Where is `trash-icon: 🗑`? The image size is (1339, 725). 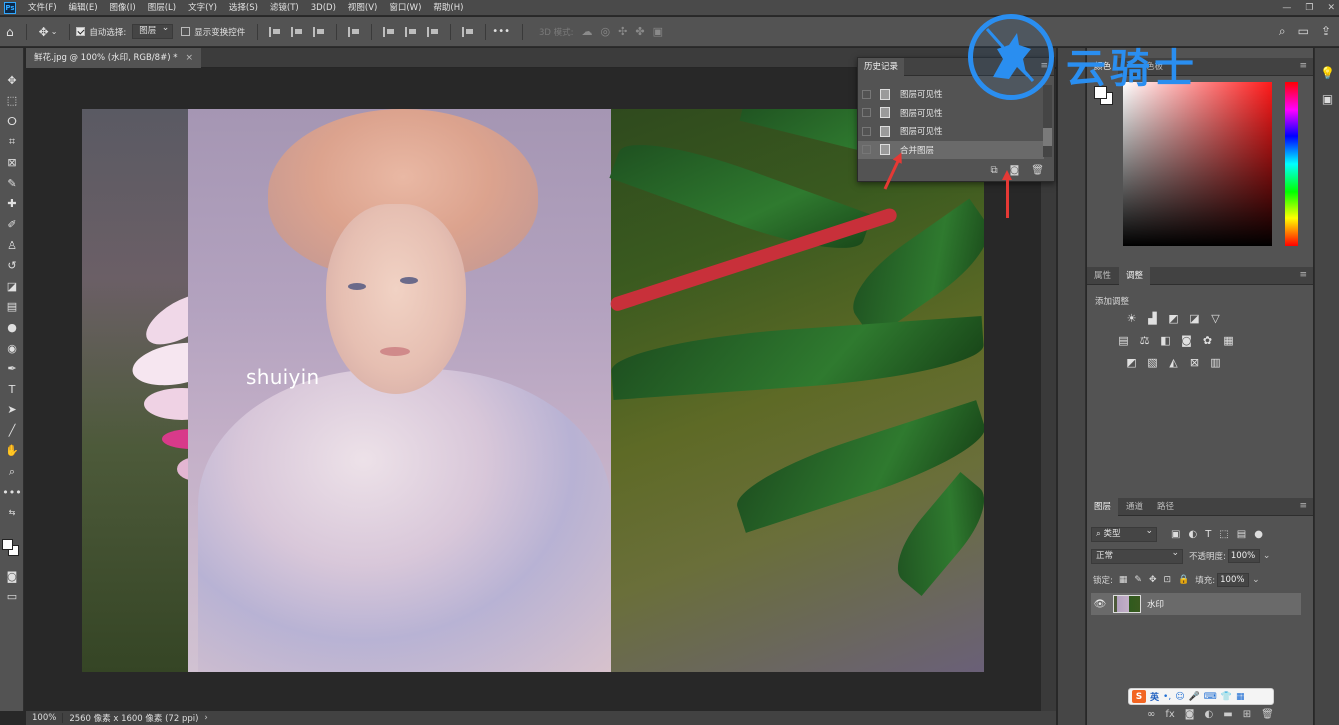 trash-icon: 🗑 is located at coordinates (1037, 170).